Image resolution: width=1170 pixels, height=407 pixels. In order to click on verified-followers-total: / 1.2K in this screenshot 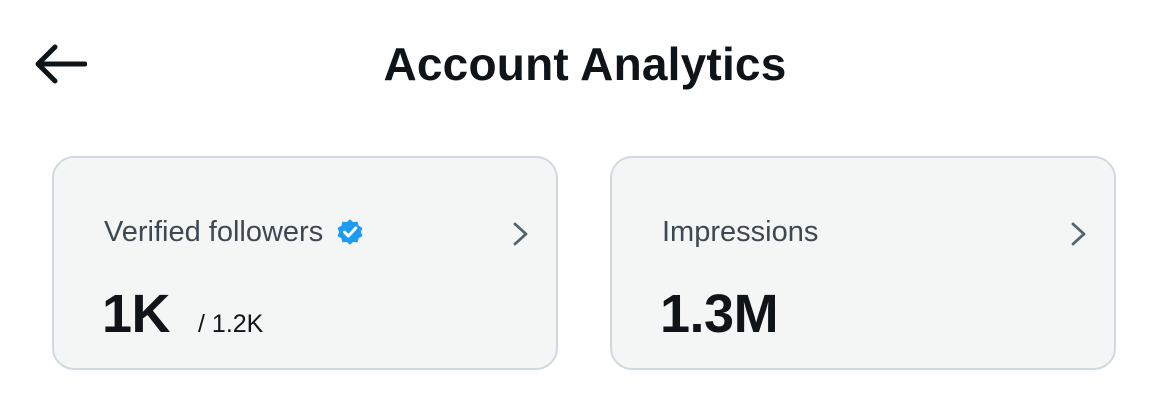, I will do `click(231, 324)`.